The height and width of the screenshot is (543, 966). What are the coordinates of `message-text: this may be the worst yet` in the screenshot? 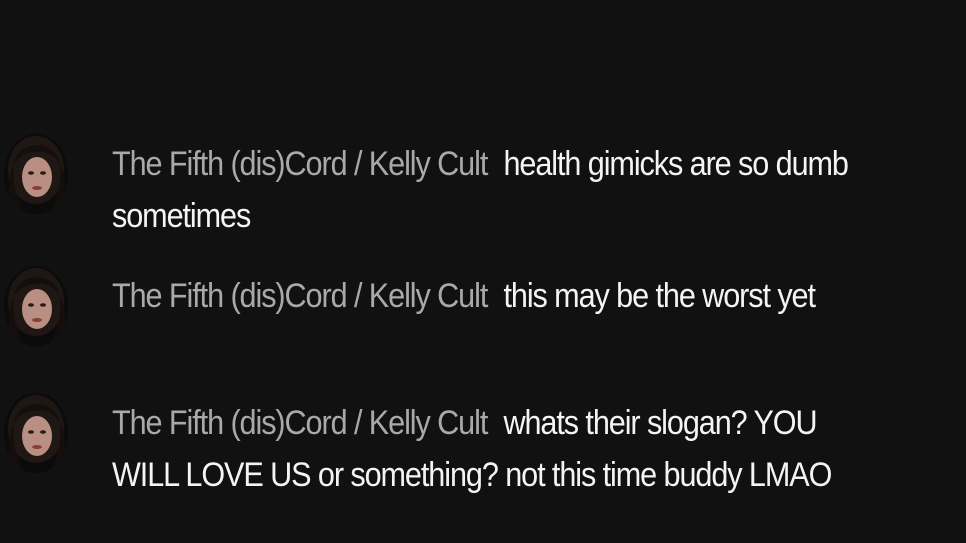 It's located at (659, 296).